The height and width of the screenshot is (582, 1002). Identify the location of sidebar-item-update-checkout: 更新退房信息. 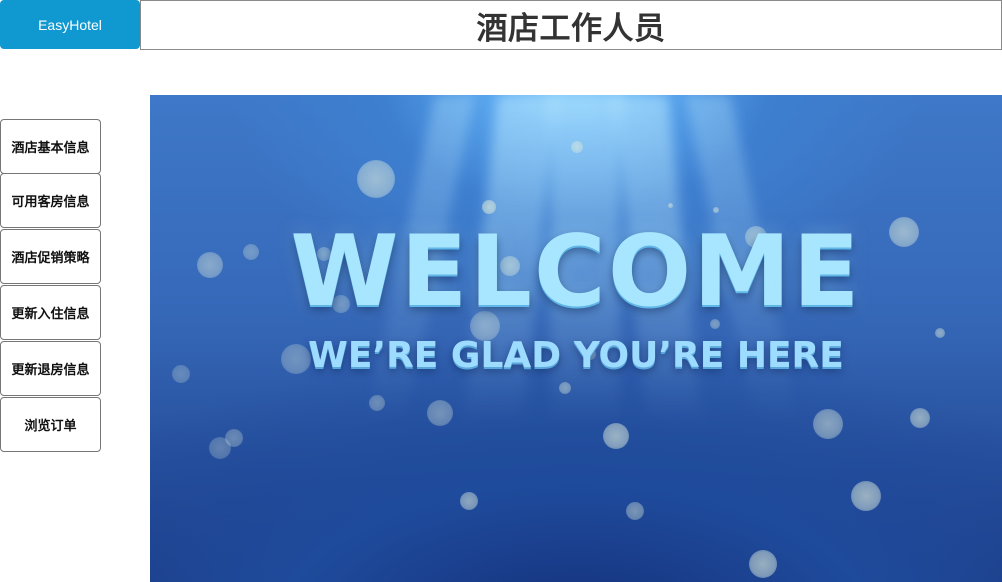
(50, 368).